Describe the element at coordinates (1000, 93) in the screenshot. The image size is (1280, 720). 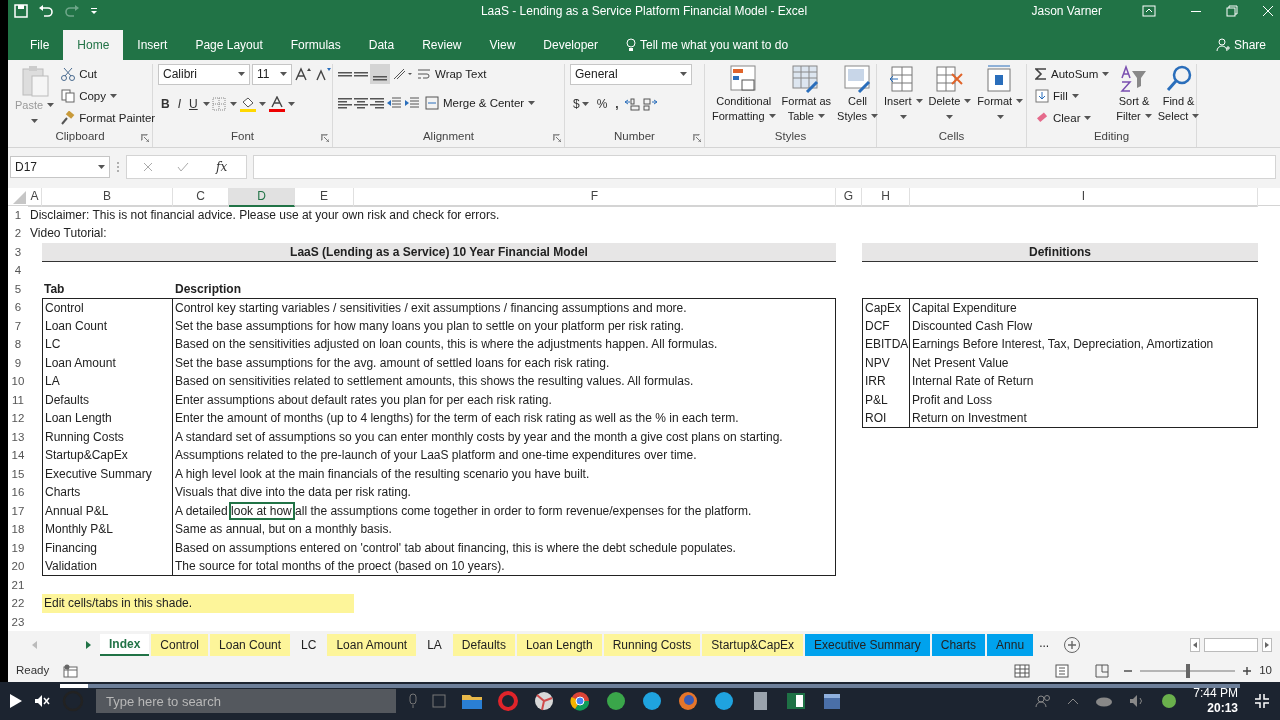
I see `format-button: Format` at that location.